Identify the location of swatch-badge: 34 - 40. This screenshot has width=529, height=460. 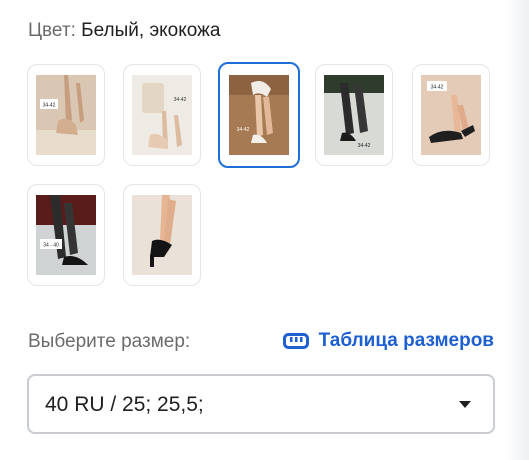
(51, 246).